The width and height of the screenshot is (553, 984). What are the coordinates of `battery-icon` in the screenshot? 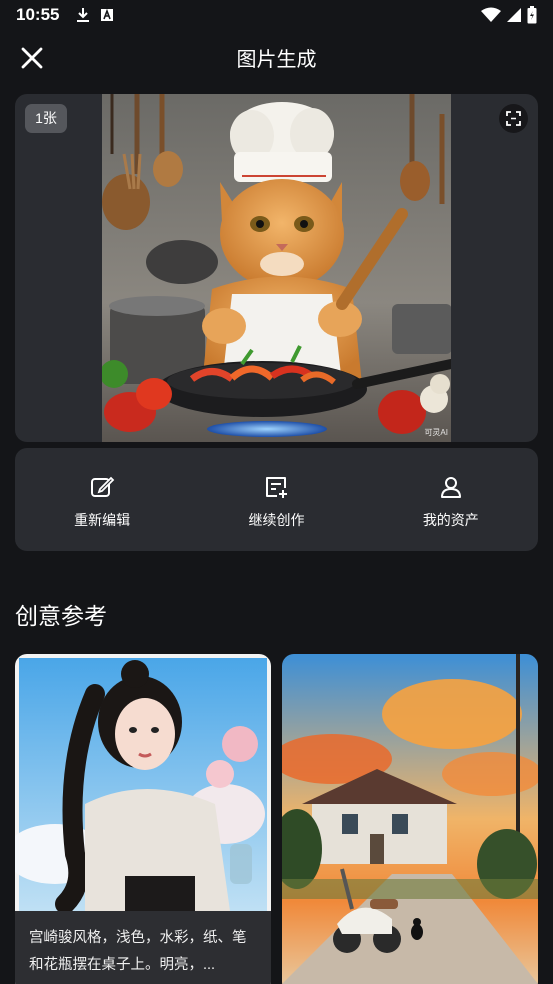 It's located at (532, 15).